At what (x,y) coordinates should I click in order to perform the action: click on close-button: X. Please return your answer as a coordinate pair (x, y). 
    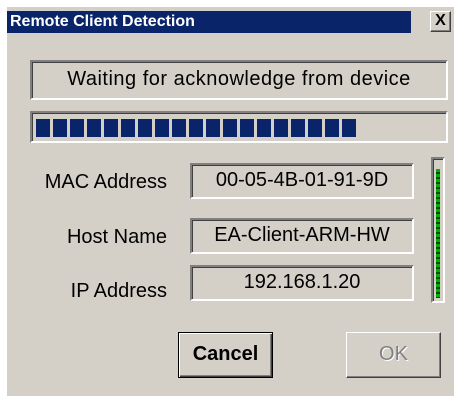
    Looking at the image, I should click on (440, 21).